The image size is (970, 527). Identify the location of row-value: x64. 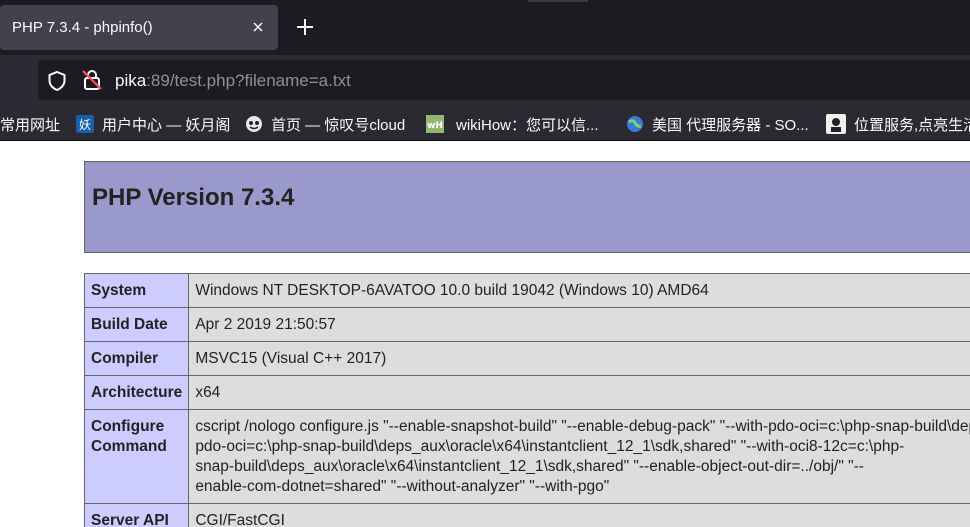
(579, 392).